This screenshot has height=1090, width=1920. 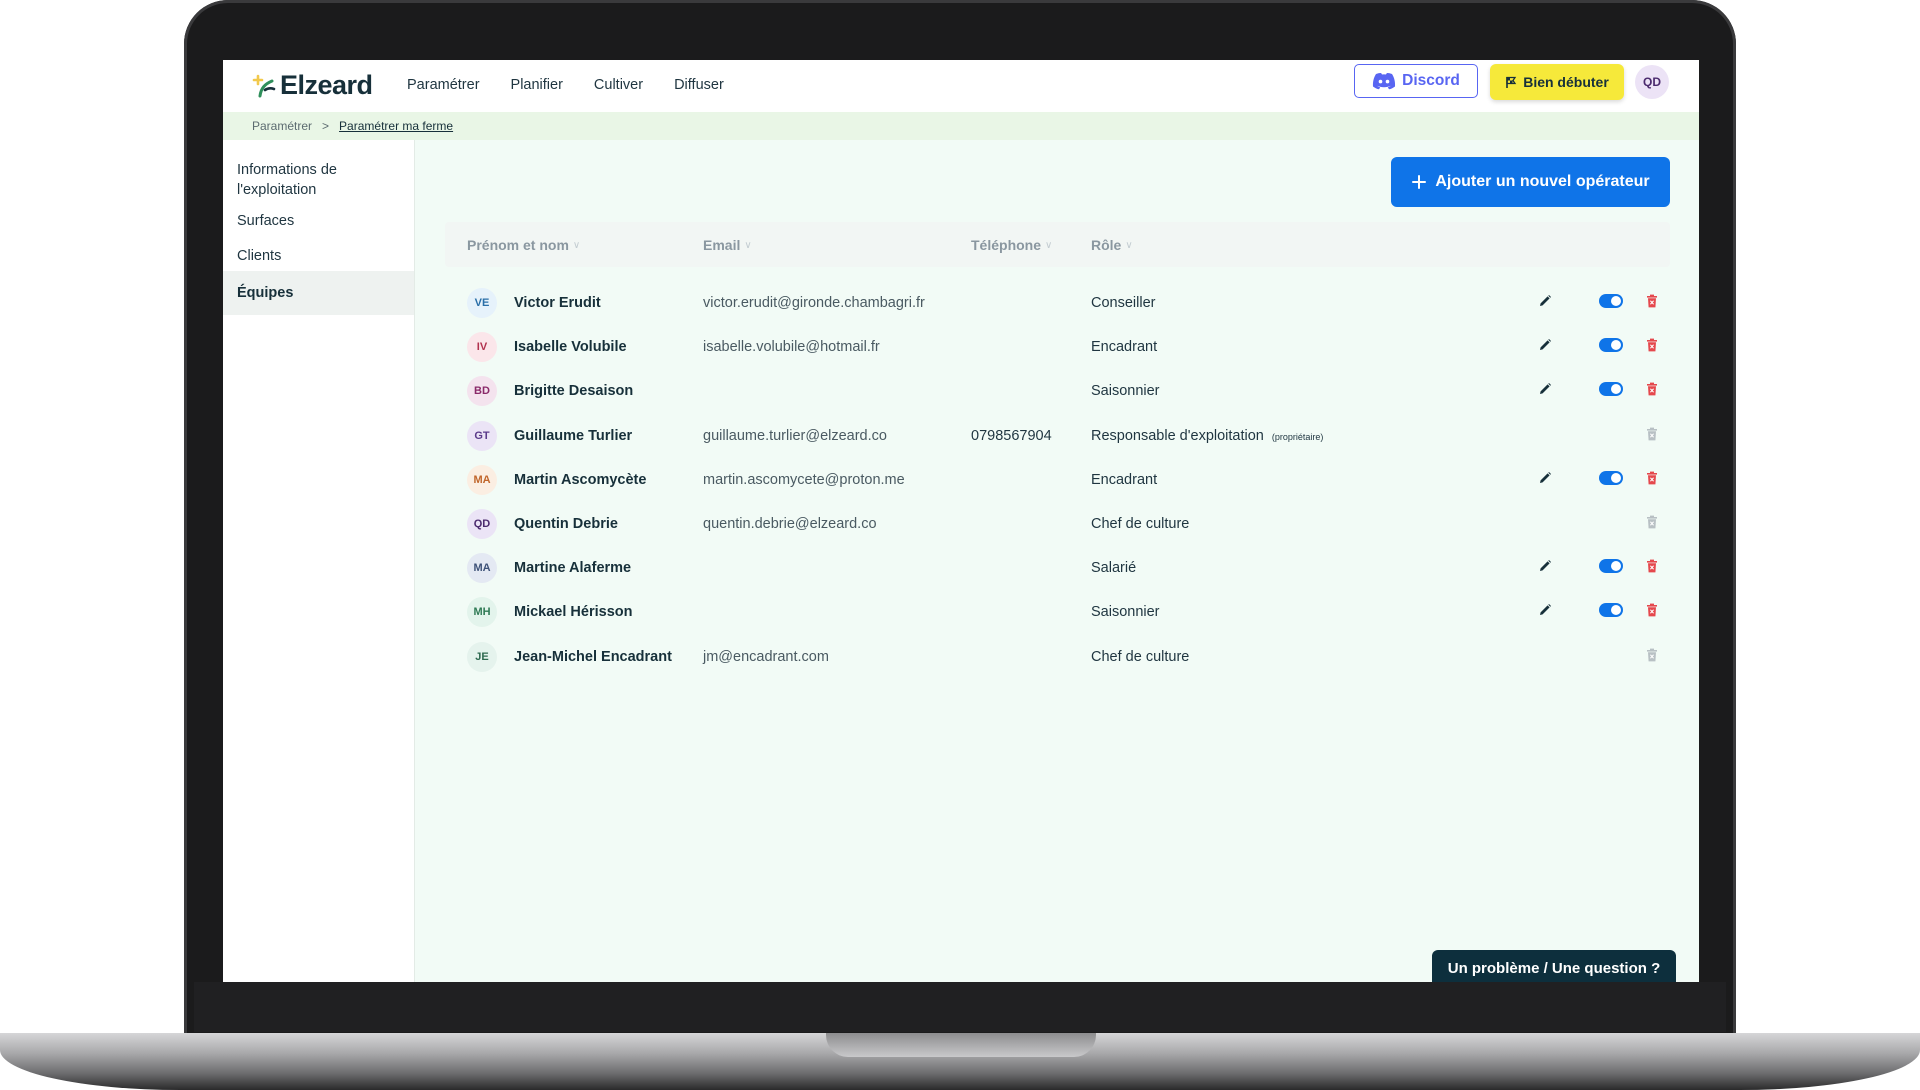 What do you see at coordinates (1011, 435) in the screenshot?
I see `member-phone: 0798567904` at bounding box center [1011, 435].